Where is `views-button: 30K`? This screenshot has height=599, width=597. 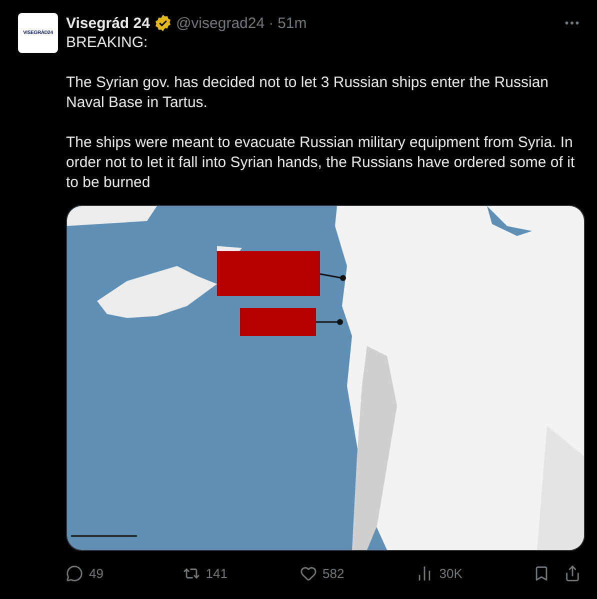
views-button: 30K is located at coordinates (474, 573).